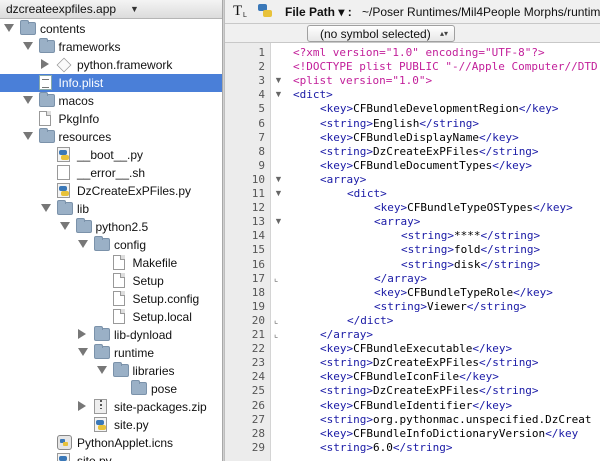 The image size is (600, 461). Describe the element at coordinates (470, 250) in the screenshot. I see `code-line: <string>fold</string>` at that location.